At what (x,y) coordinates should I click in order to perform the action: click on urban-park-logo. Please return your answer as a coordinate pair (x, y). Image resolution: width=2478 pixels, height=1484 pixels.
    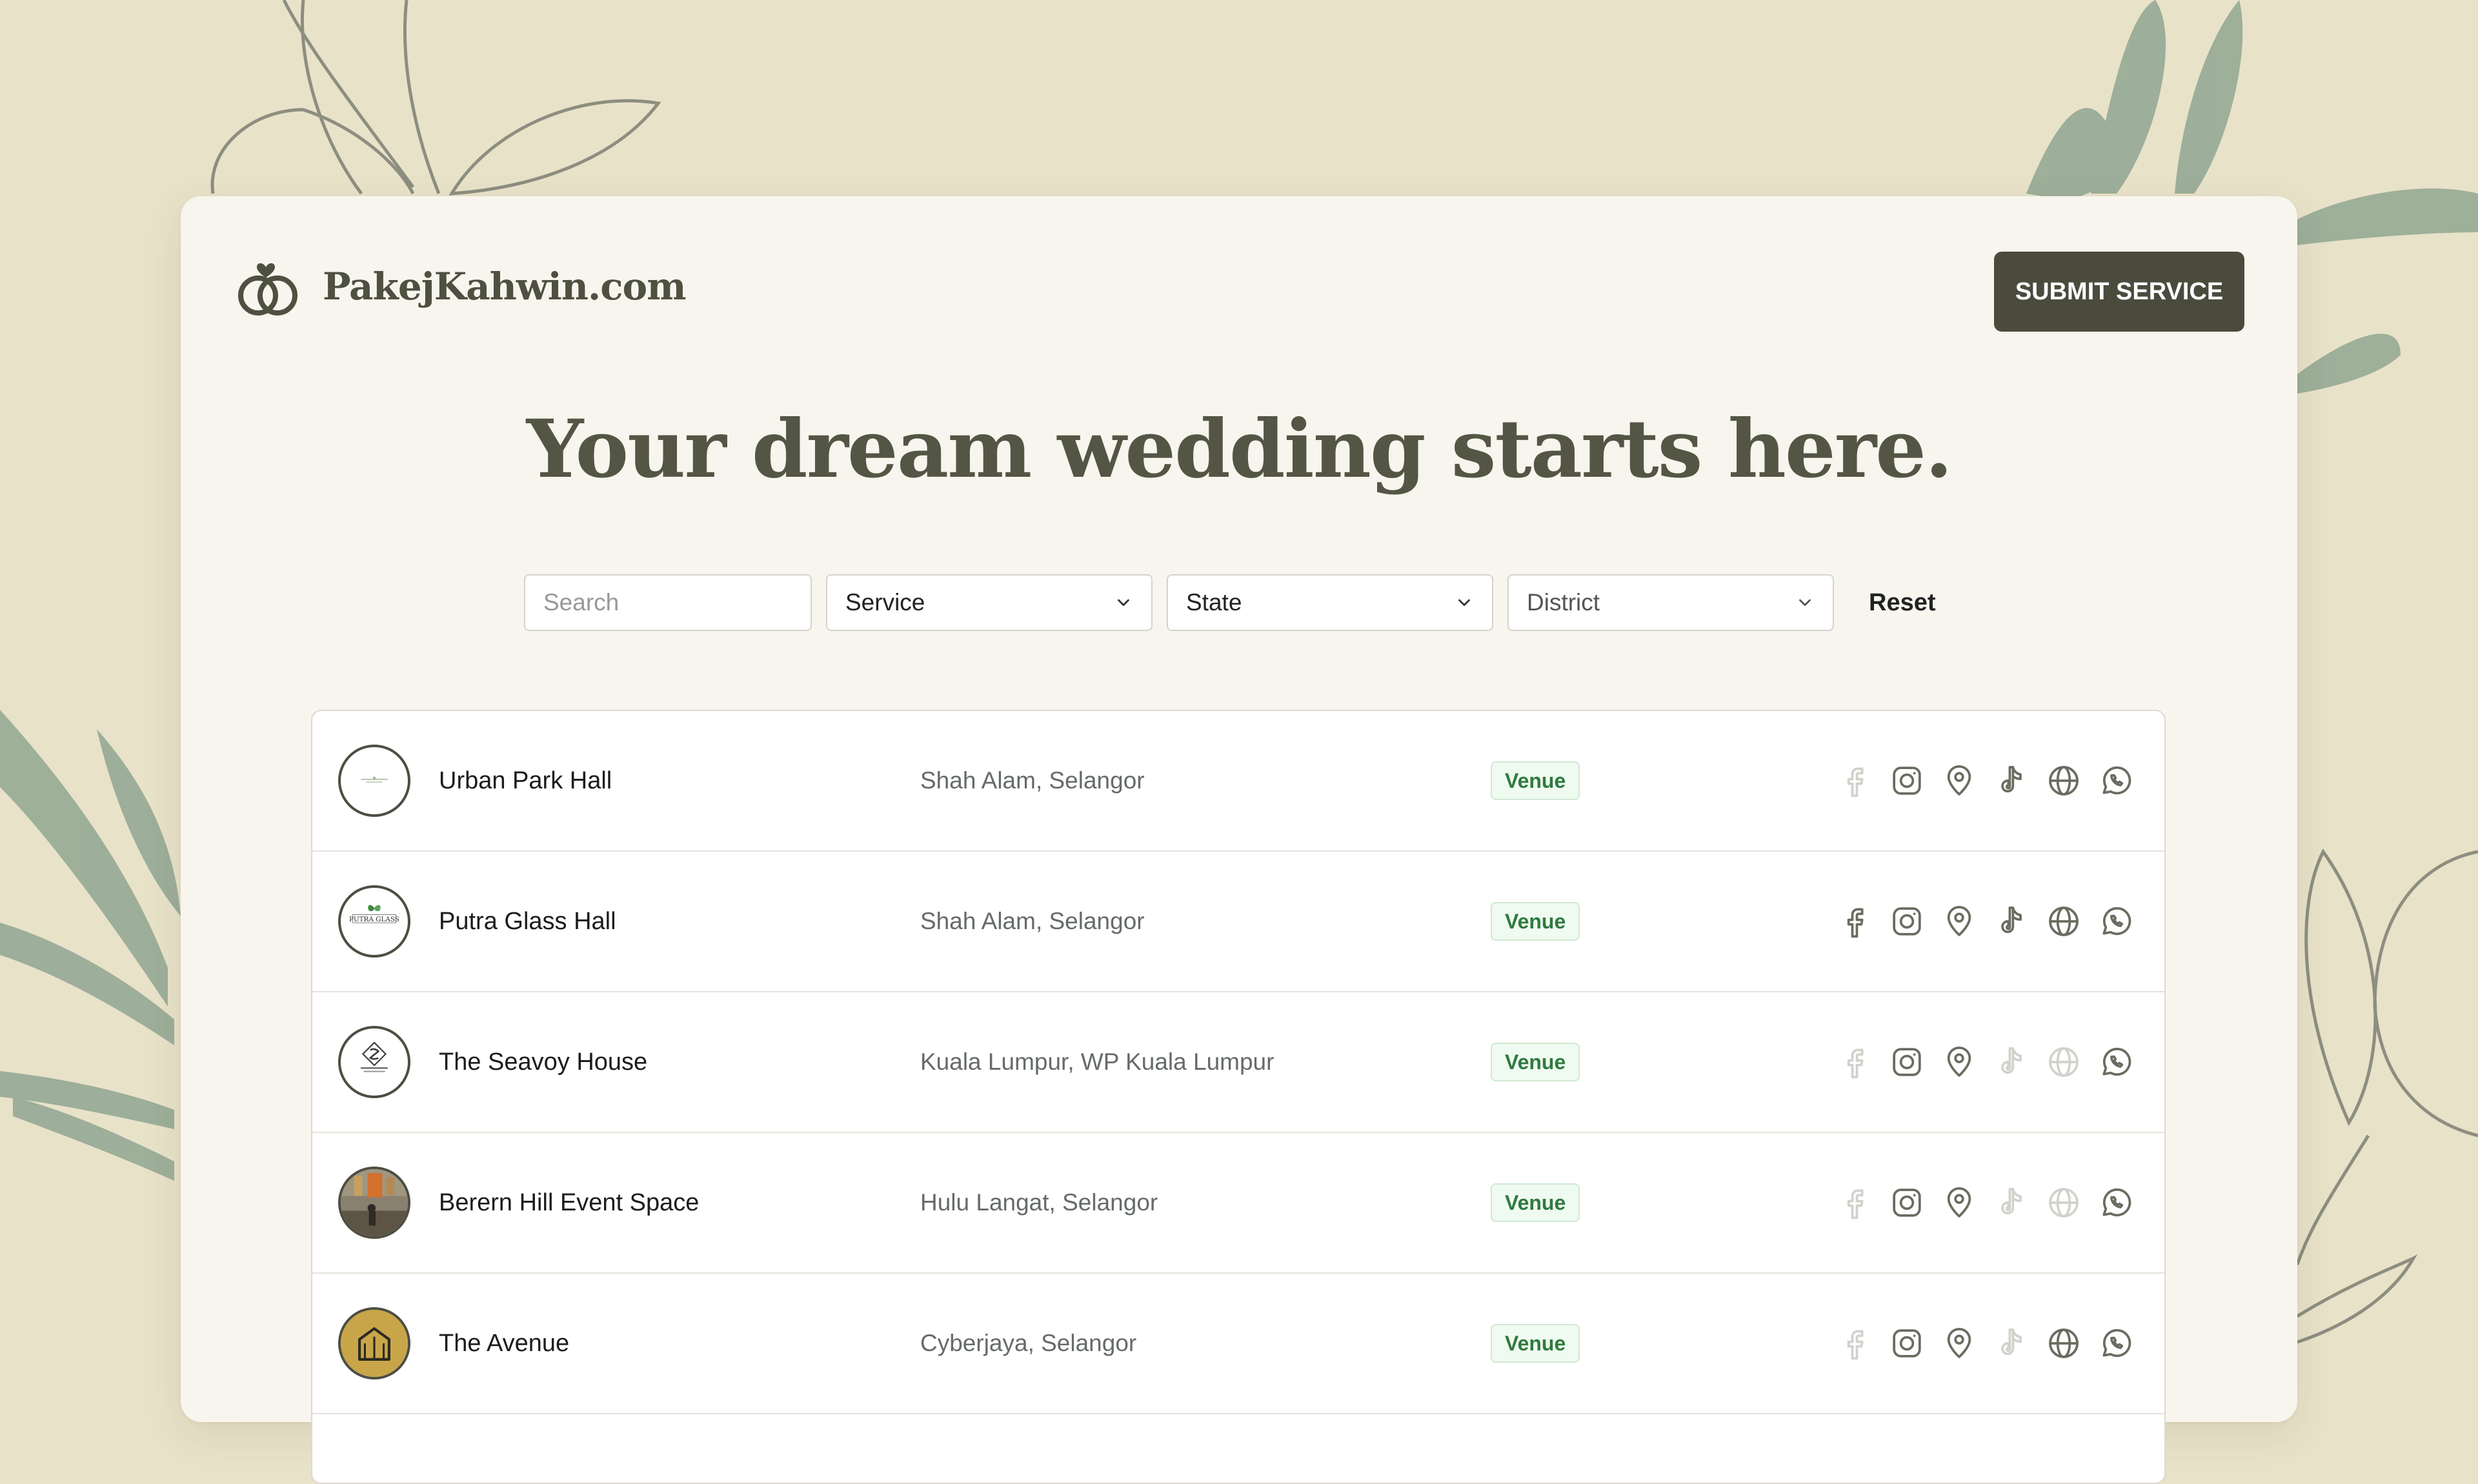
    Looking at the image, I should click on (374, 781).